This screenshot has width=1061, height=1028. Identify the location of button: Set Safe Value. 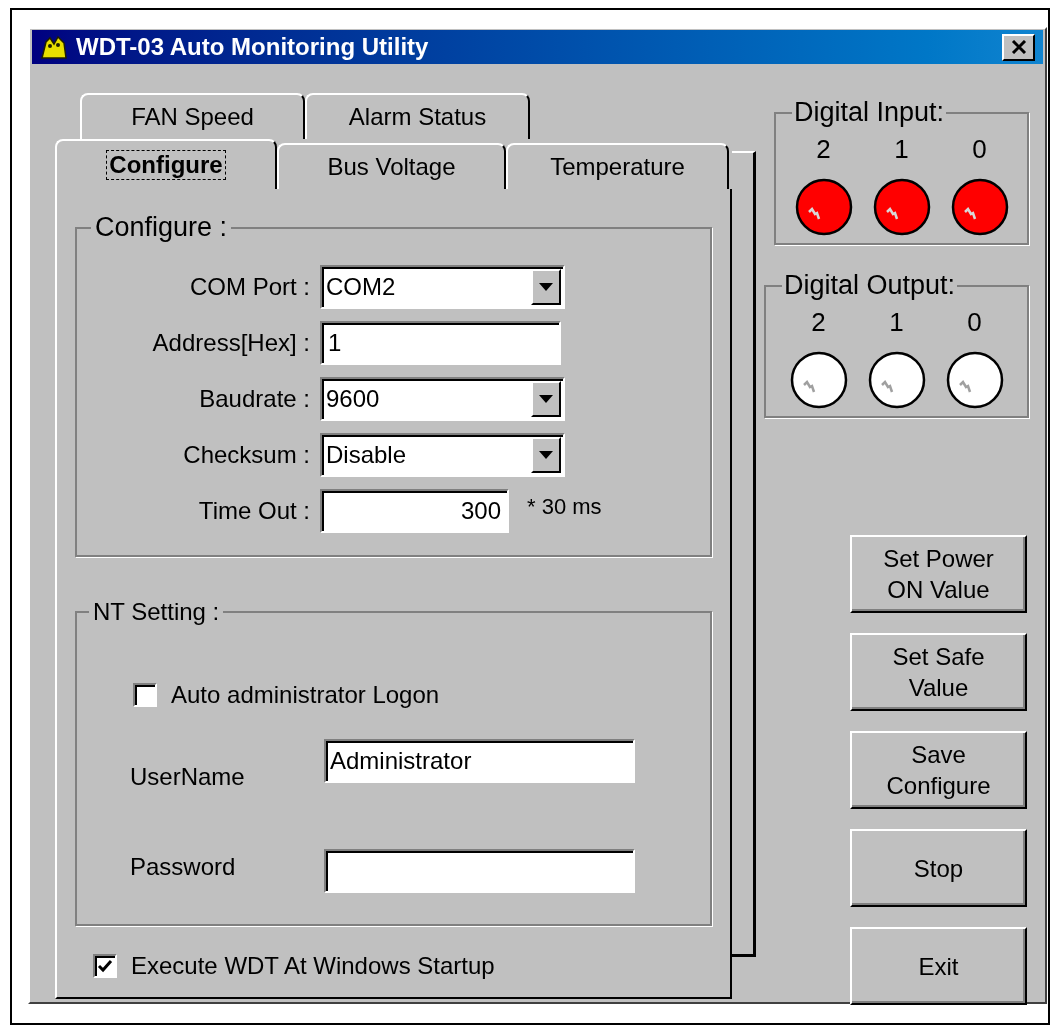
(938, 672).